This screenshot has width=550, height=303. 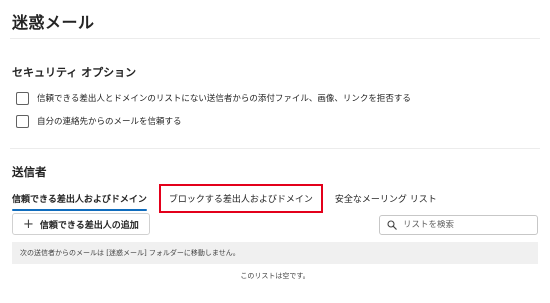 What do you see at coordinates (89, 225) in the screenshot?
I see `add-trusted-sender-label: 信頼できる差出人の追加` at bounding box center [89, 225].